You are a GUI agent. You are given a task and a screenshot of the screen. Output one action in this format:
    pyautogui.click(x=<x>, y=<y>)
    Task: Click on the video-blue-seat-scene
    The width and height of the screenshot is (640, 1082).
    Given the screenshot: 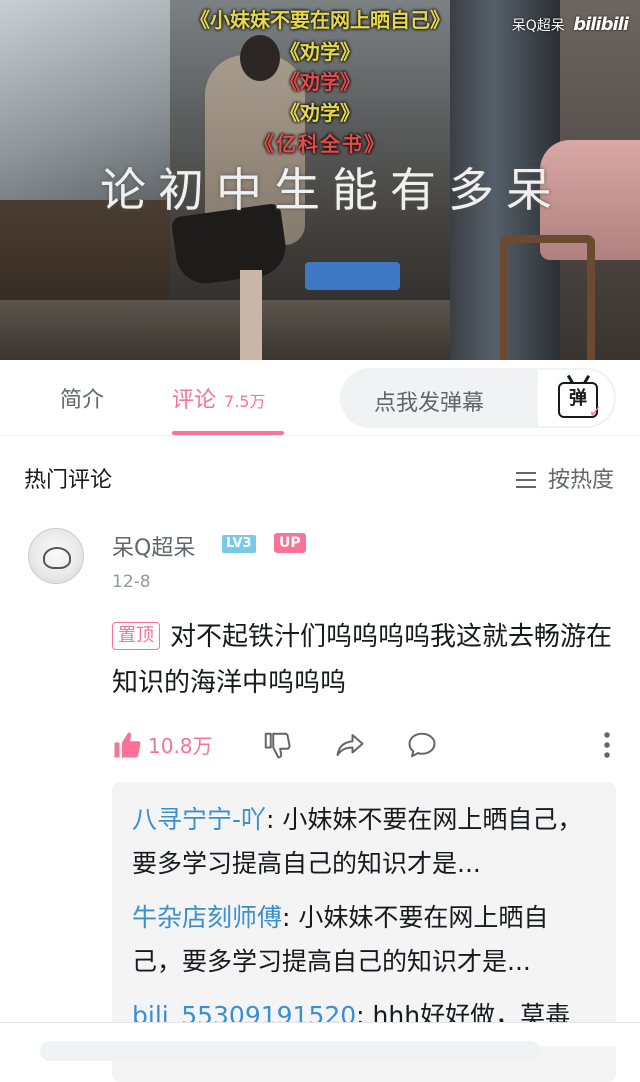 What is the action you would take?
    pyautogui.click(x=352, y=276)
    